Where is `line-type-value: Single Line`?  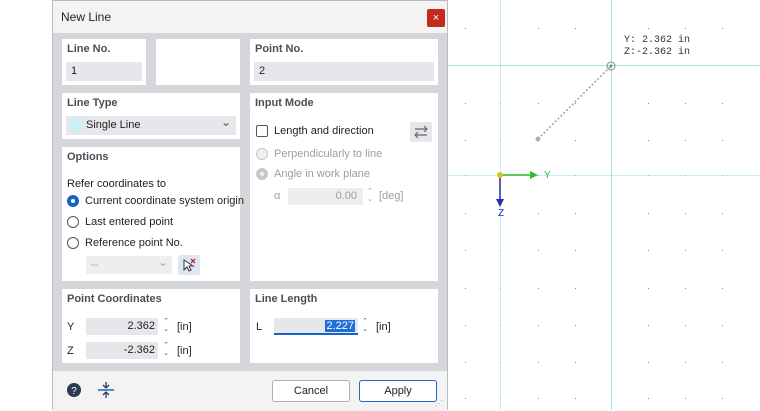 line-type-value: Single Line is located at coordinates (113, 125).